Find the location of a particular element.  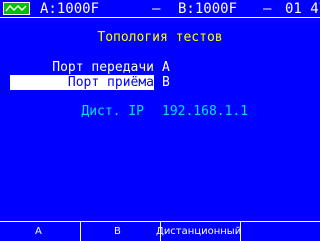

tx-port-label: Порт передачи is located at coordinates (103, 67).